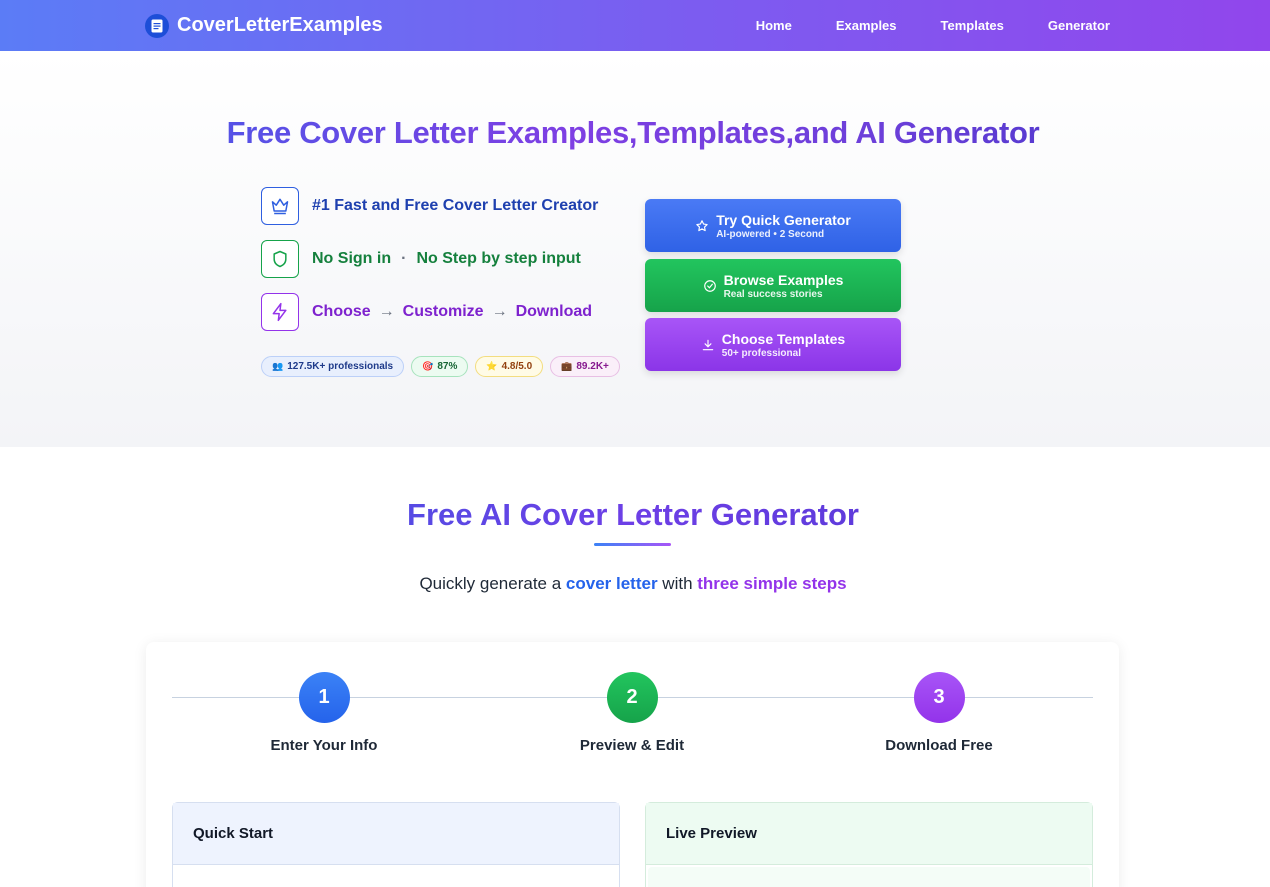 This screenshot has height=887, width=1270. I want to click on document-icon, so click(157, 25).